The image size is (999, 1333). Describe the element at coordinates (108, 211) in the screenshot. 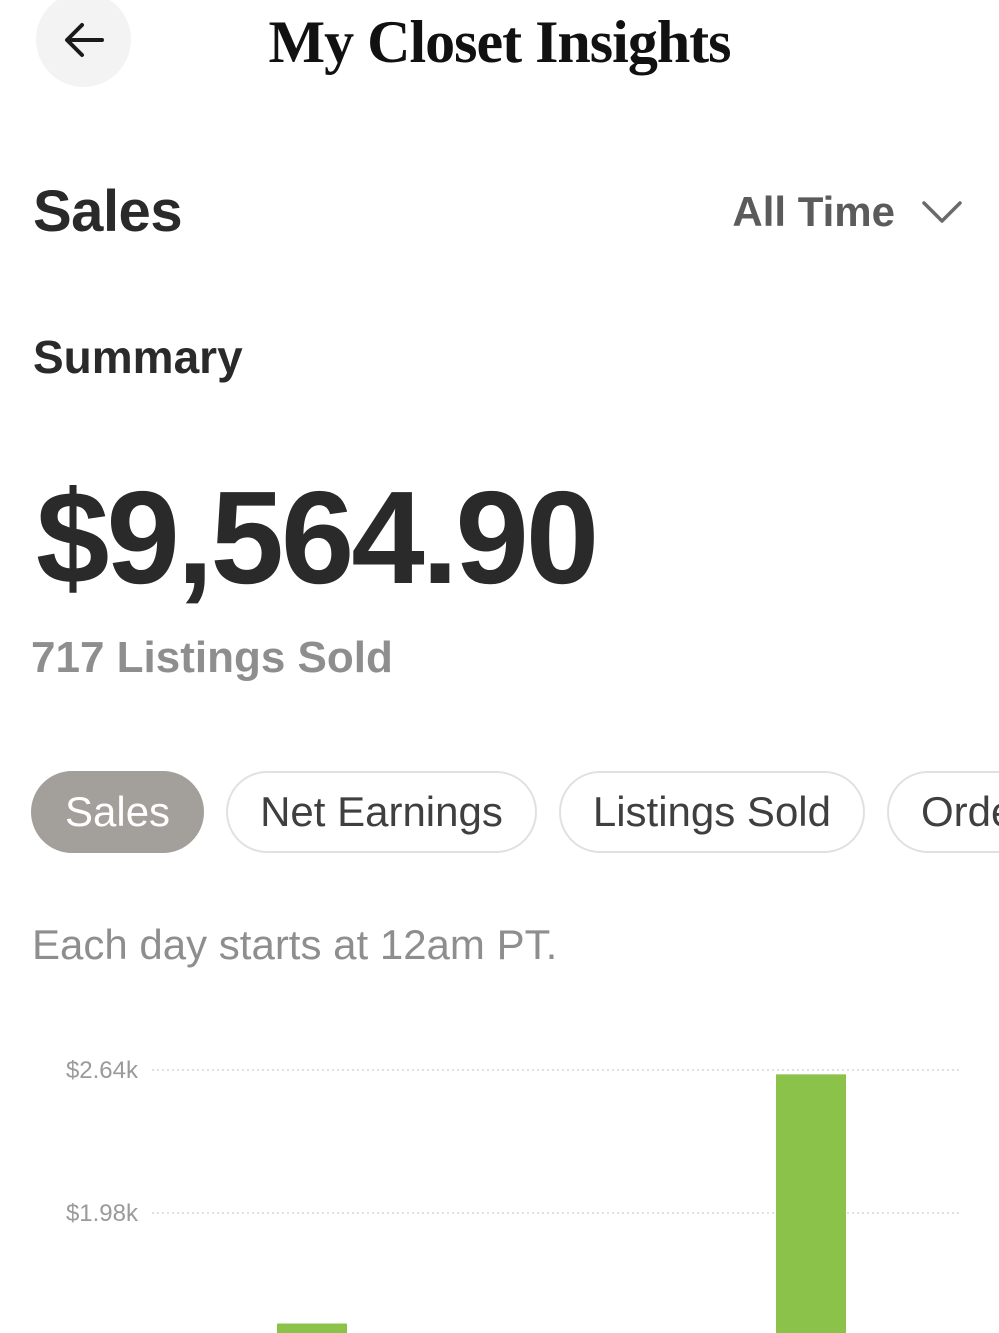

I see `section-title: Sales` at that location.